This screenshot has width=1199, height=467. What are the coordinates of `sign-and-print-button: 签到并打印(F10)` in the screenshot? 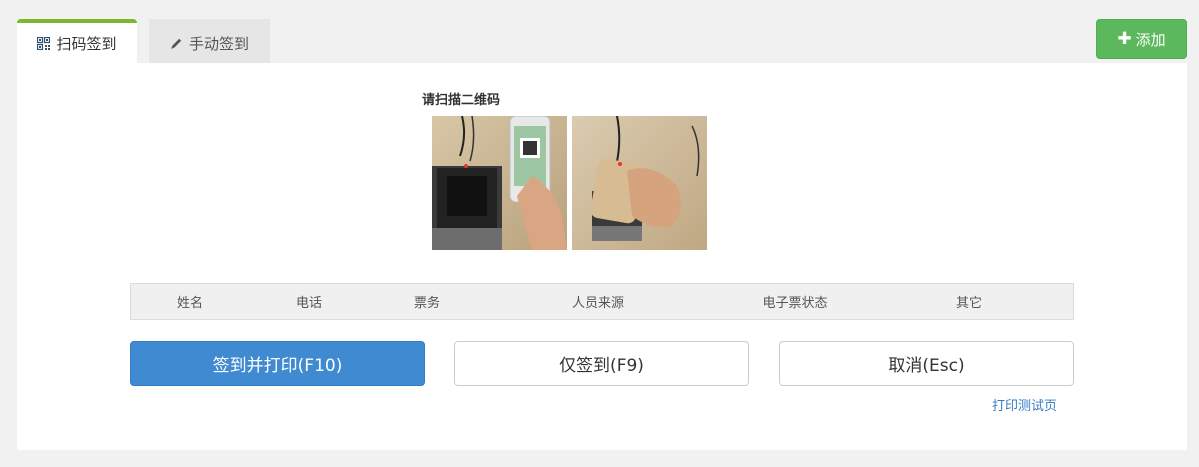 It's located at (277, 363).